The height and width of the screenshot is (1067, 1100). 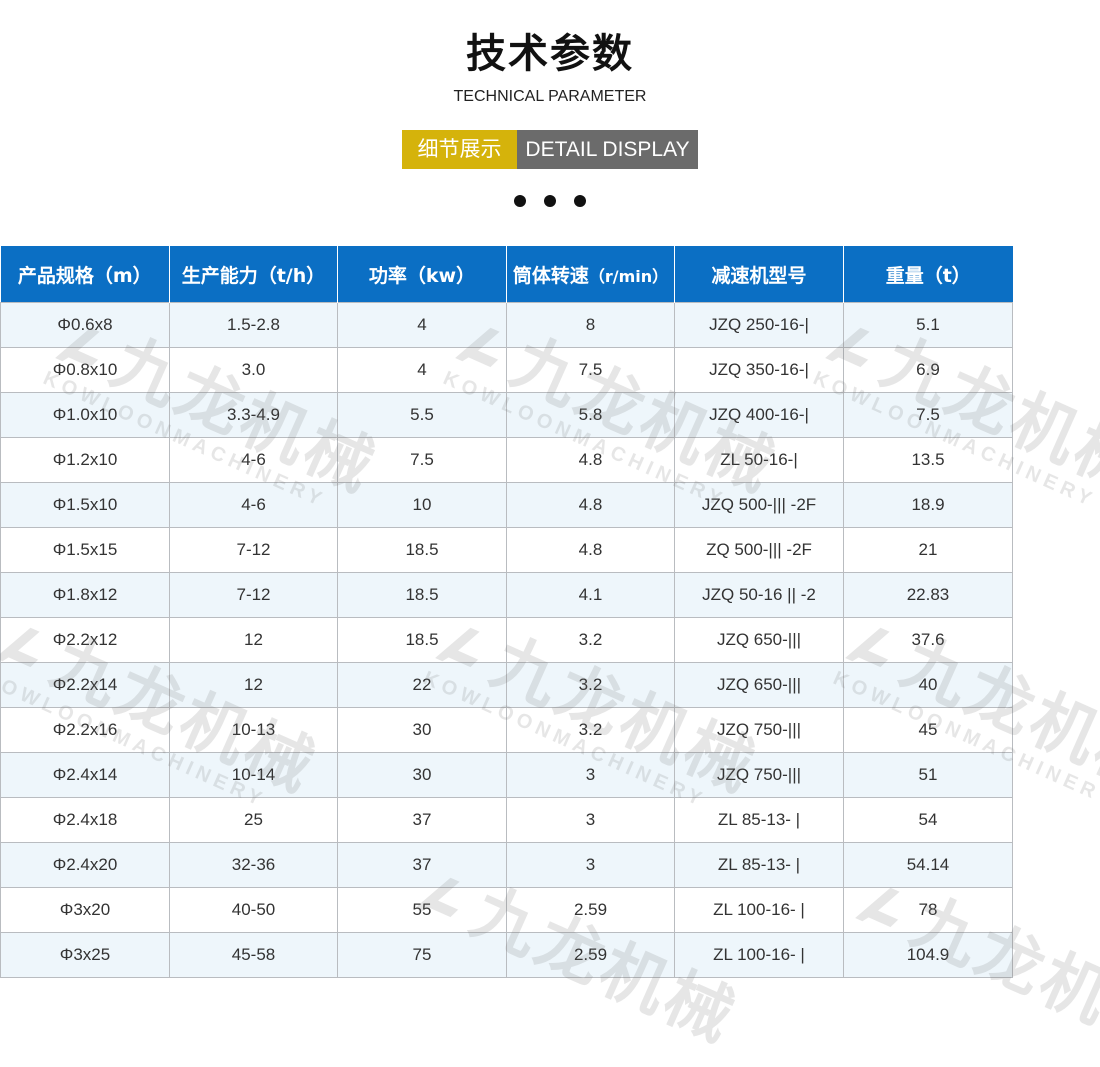 What do you see at coordinates (253, 820) in the screenshot?
I see `cell-capacity: 25` at bounding box center [253, 820].